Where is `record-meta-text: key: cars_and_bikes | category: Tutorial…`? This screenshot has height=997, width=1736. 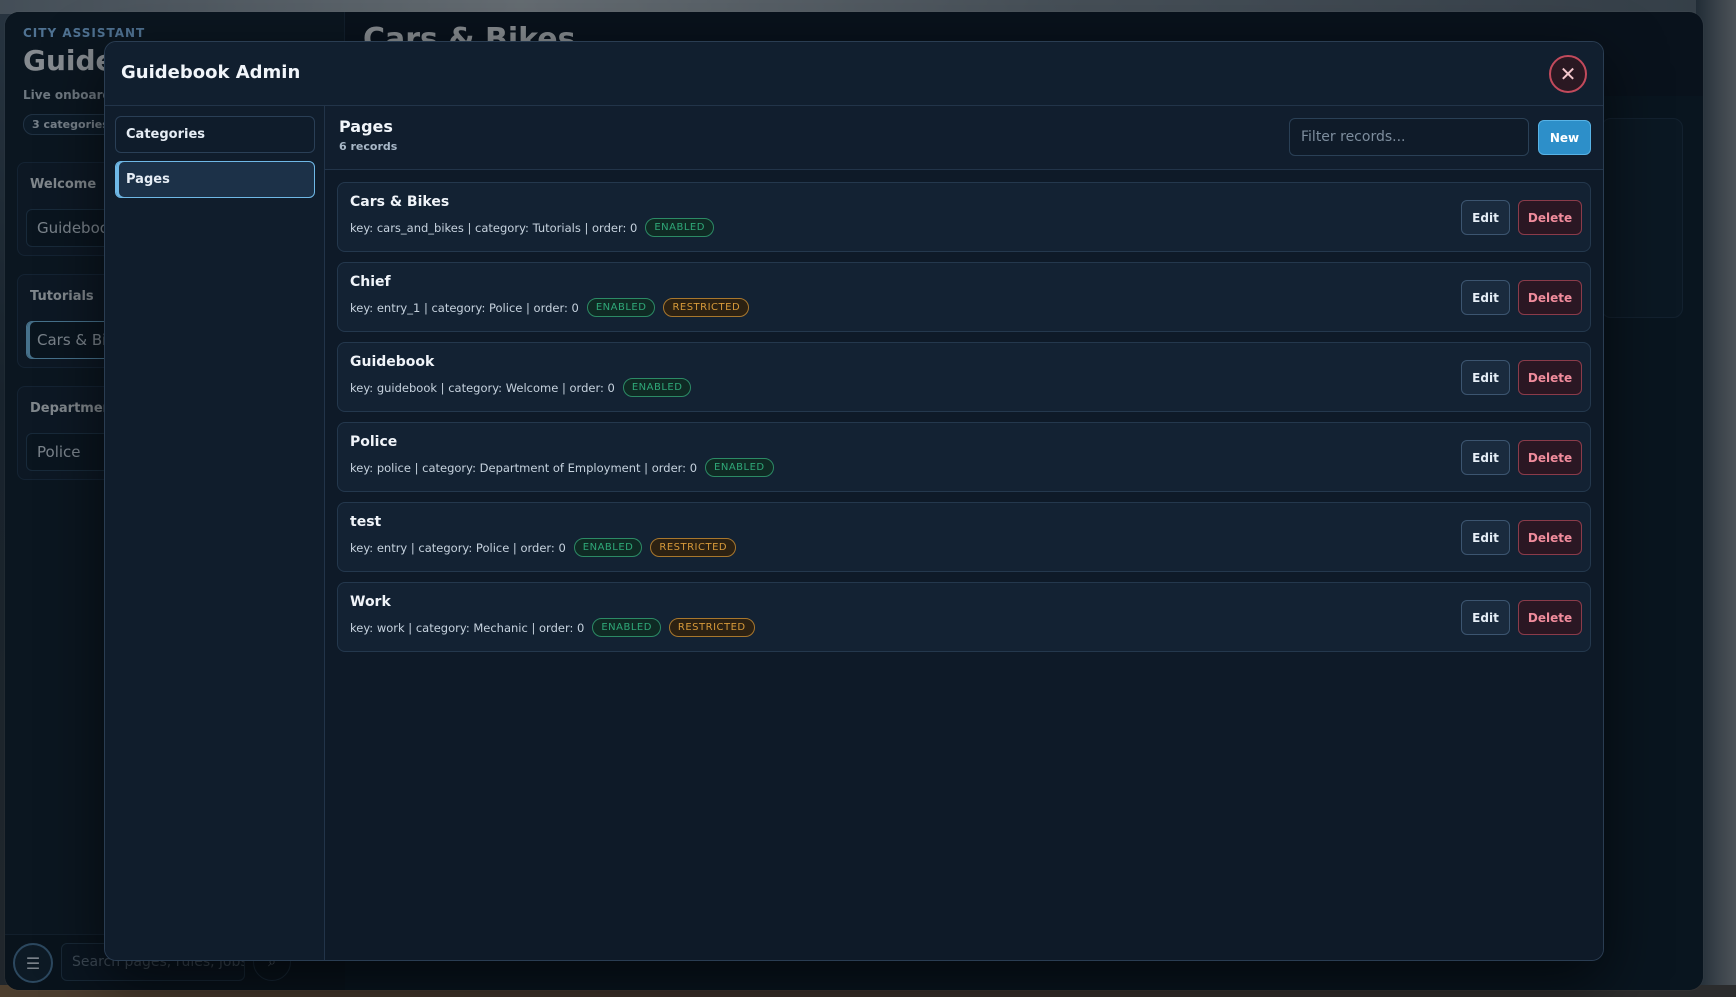 record-meta-text: key: cars_and_bikes | category: Tutorial… is located at coordinates (494, 227).